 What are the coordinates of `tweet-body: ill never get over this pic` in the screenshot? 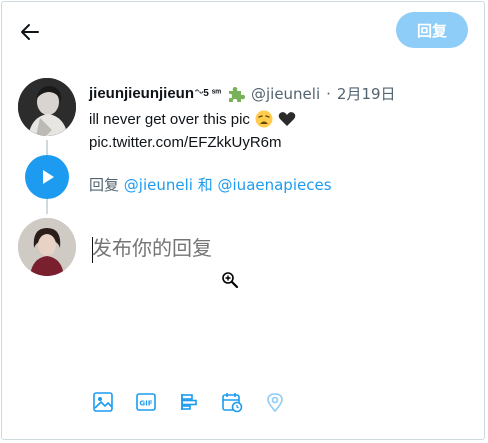 It's located at (169, 119).